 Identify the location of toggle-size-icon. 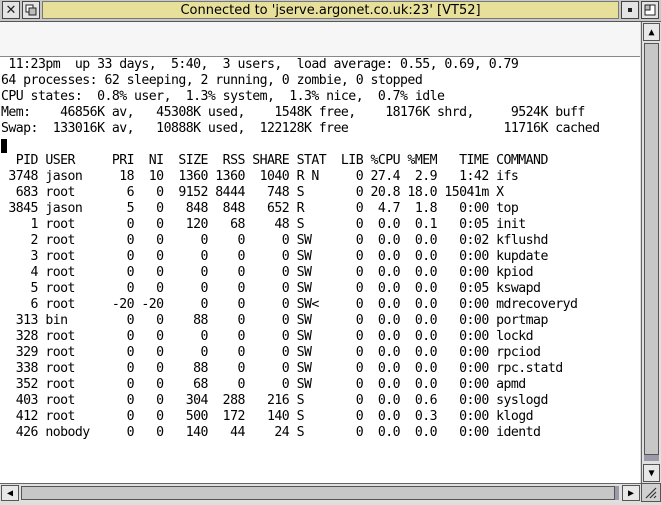
(650, 10).